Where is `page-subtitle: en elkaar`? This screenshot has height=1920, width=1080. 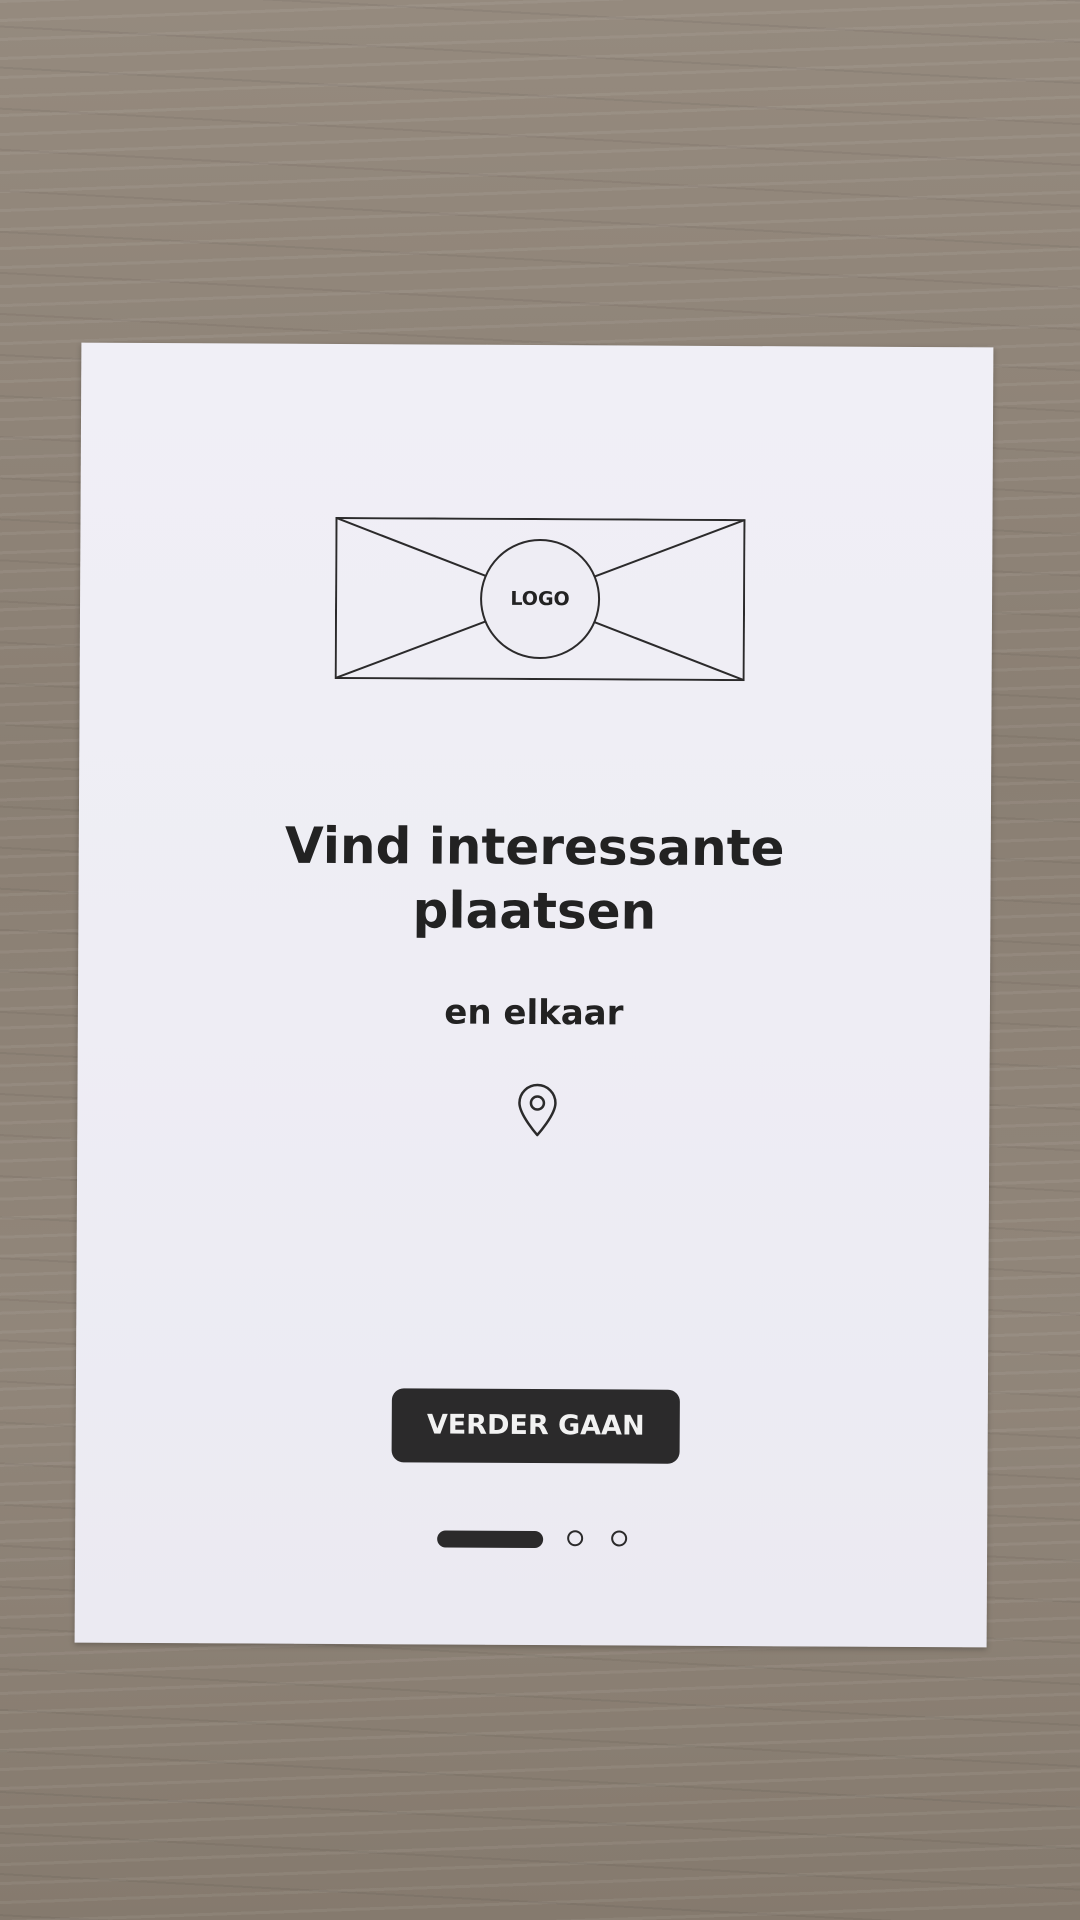 page-subtitle: en elkaar is located at coordinates (534, 1013).